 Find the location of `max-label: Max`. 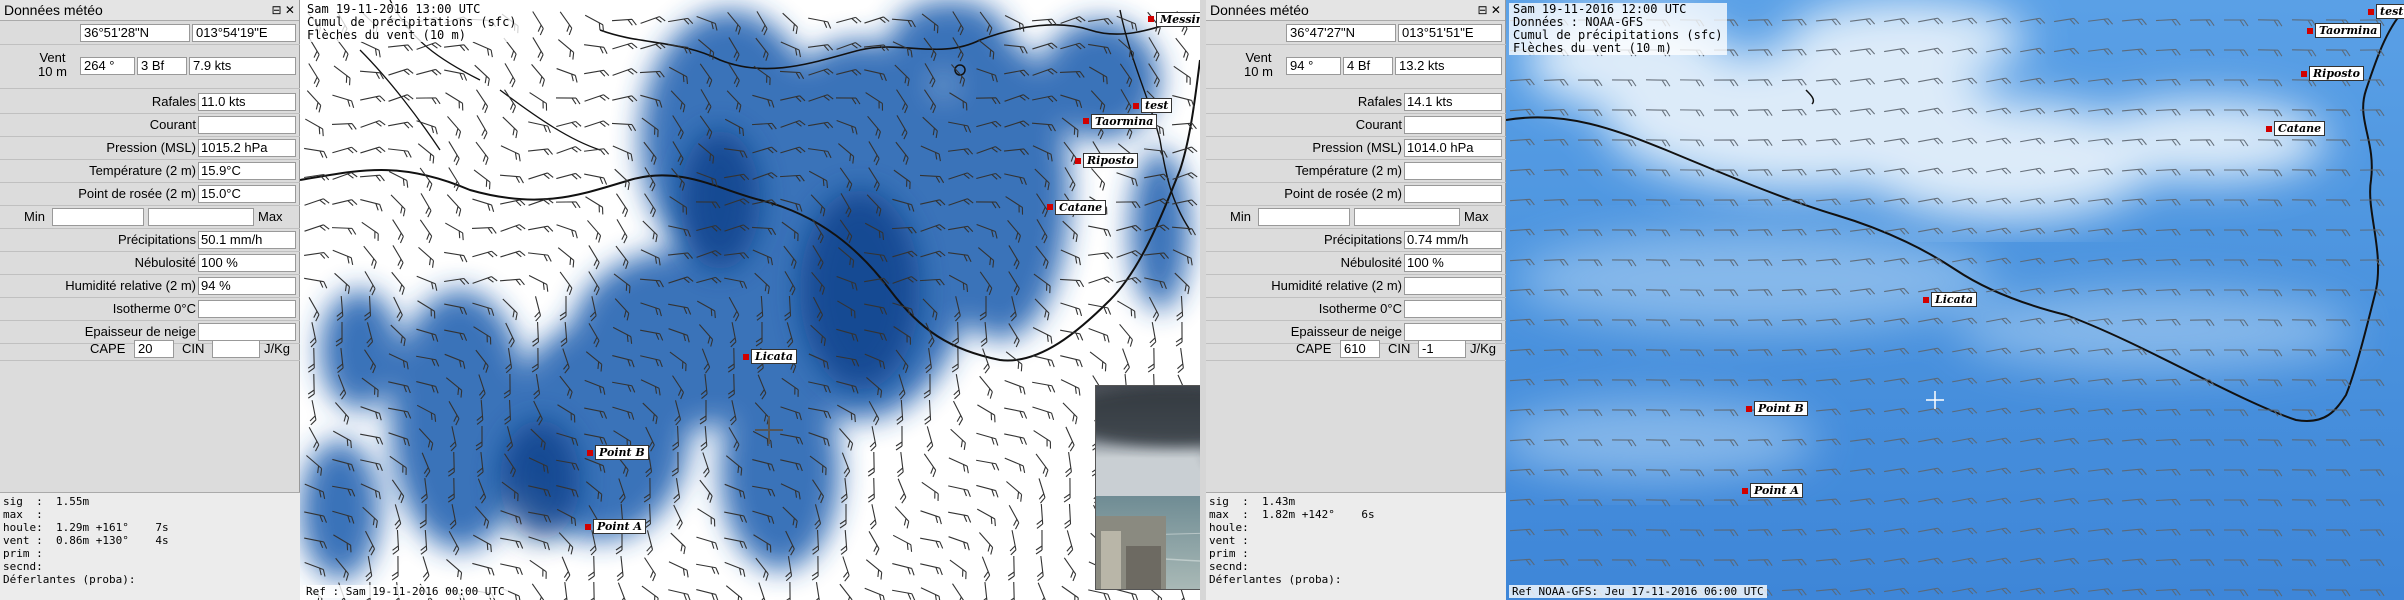

max-label: Max is located at coordinates (270, 216).